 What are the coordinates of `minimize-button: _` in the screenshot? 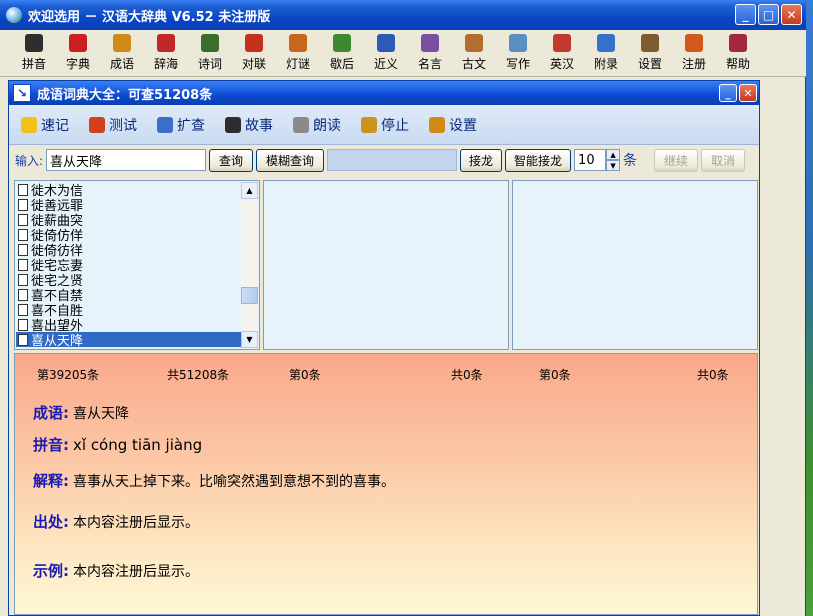 It's located at (745, 14).